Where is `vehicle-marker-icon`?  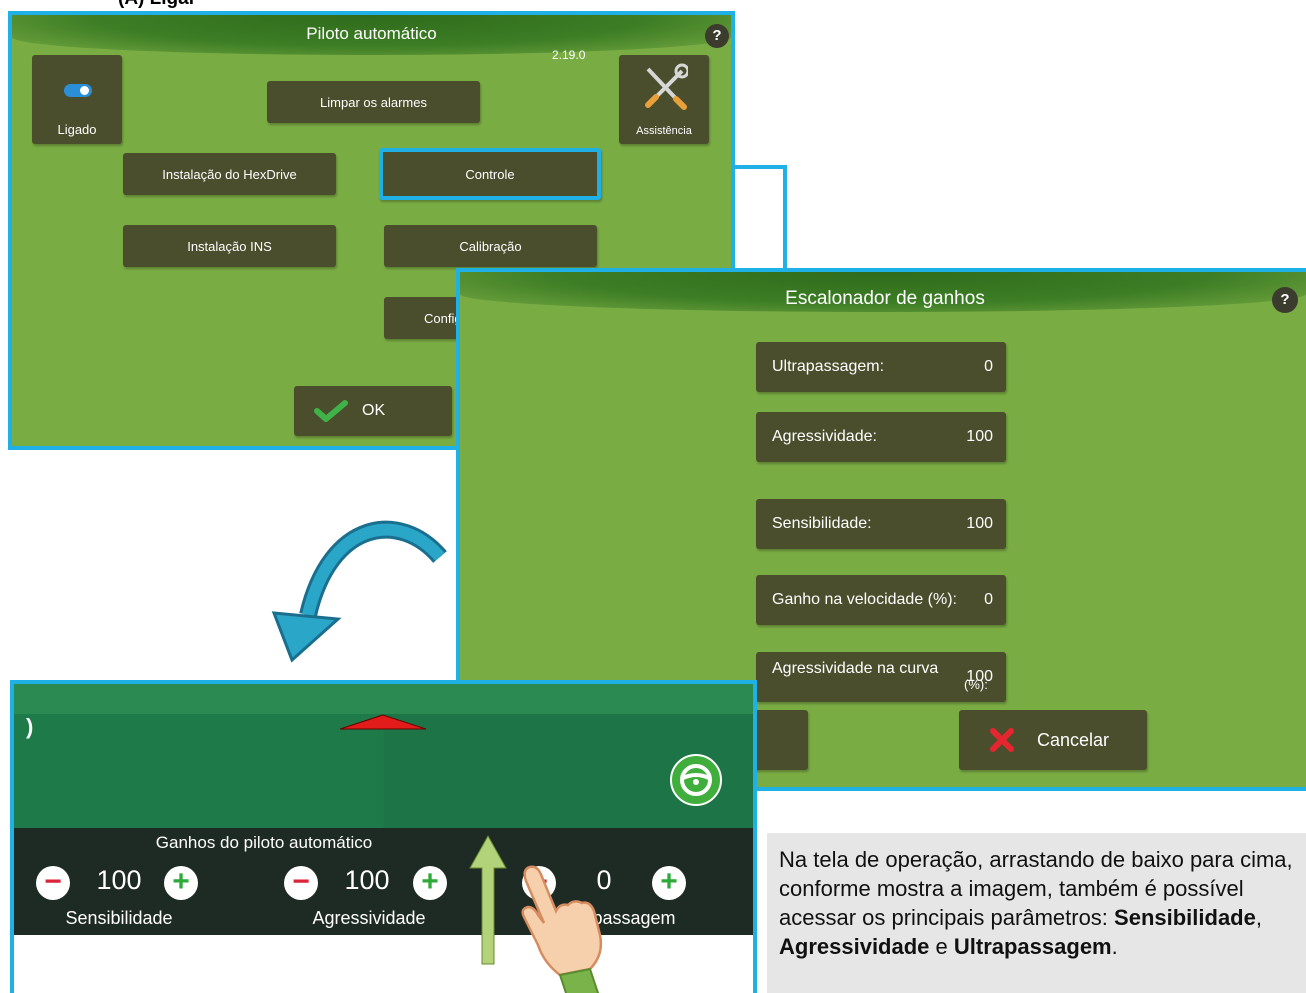 vehicle-marker-icon is located at coordinates (383, 722).